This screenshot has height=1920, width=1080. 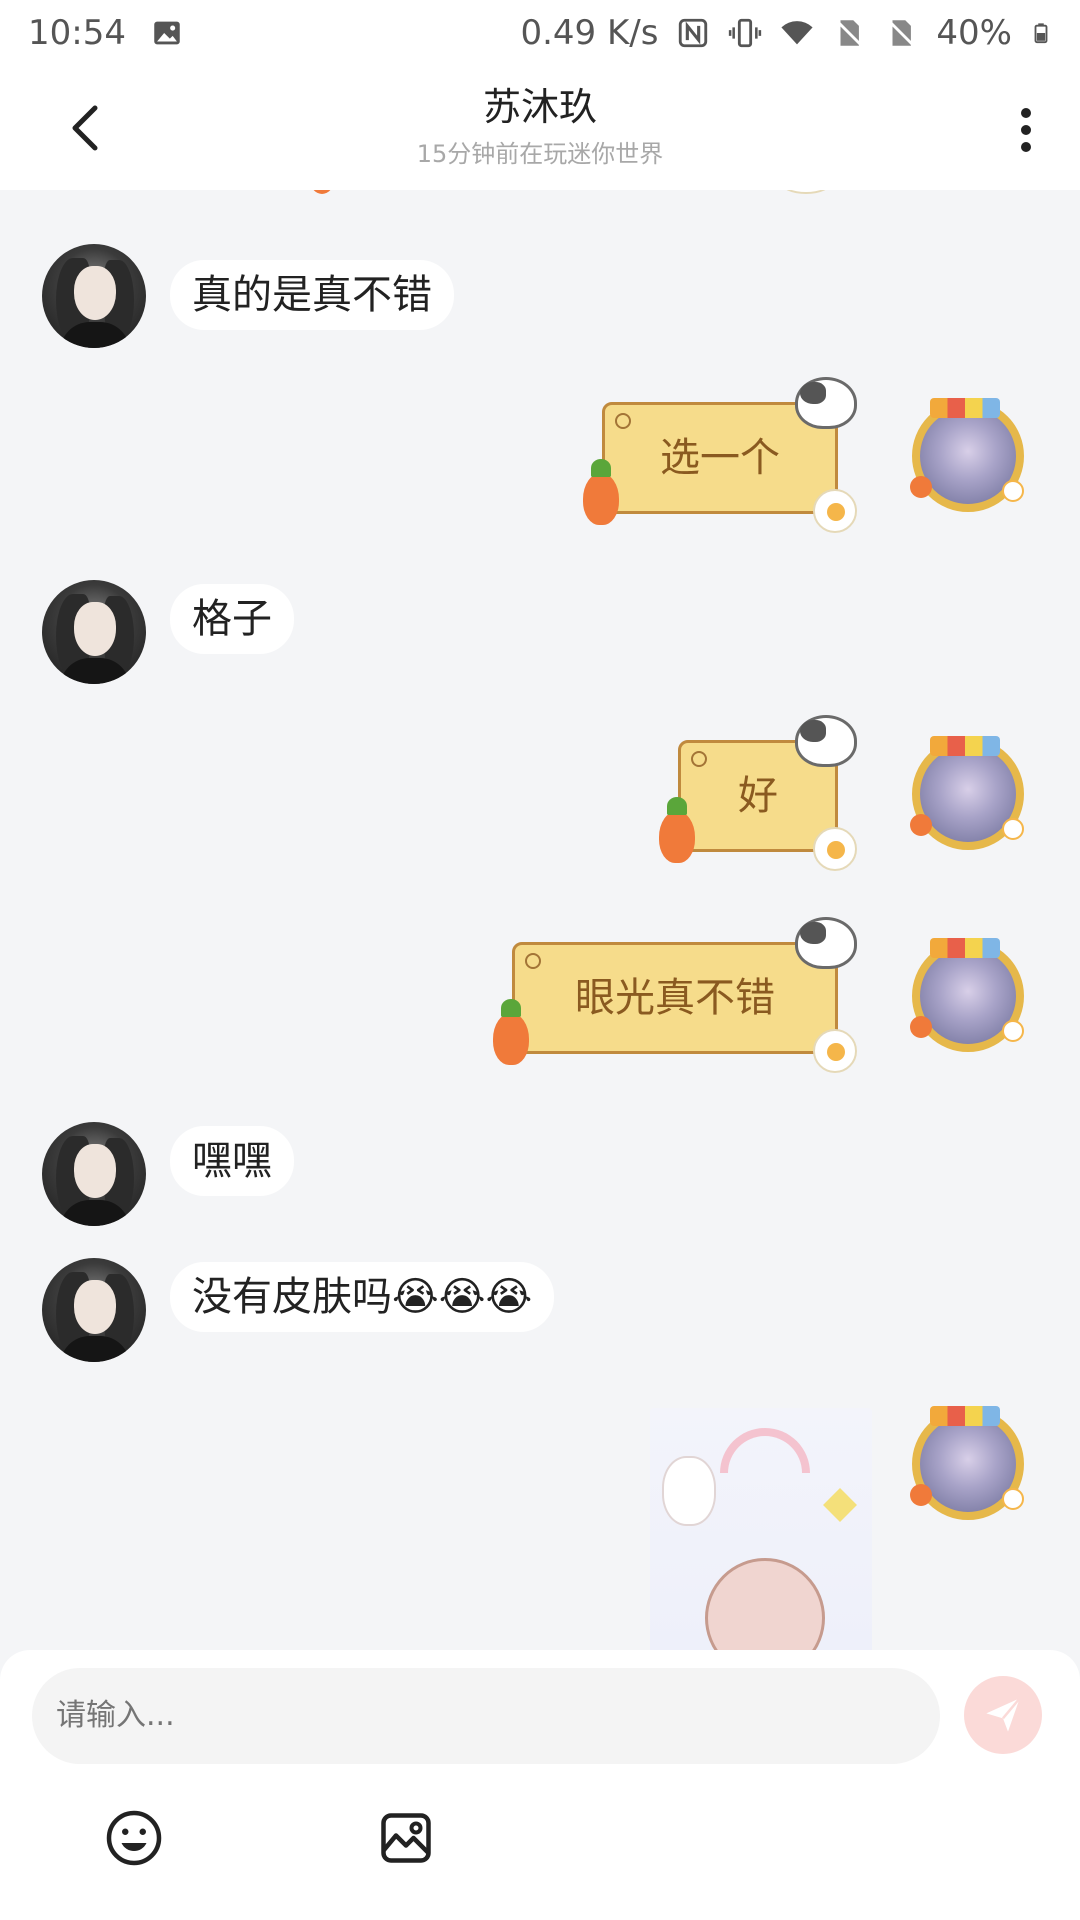 What do you see at coordinates (486, 1716) in the screenshot?
I see `message-input` at bounding box center [486, 1716].